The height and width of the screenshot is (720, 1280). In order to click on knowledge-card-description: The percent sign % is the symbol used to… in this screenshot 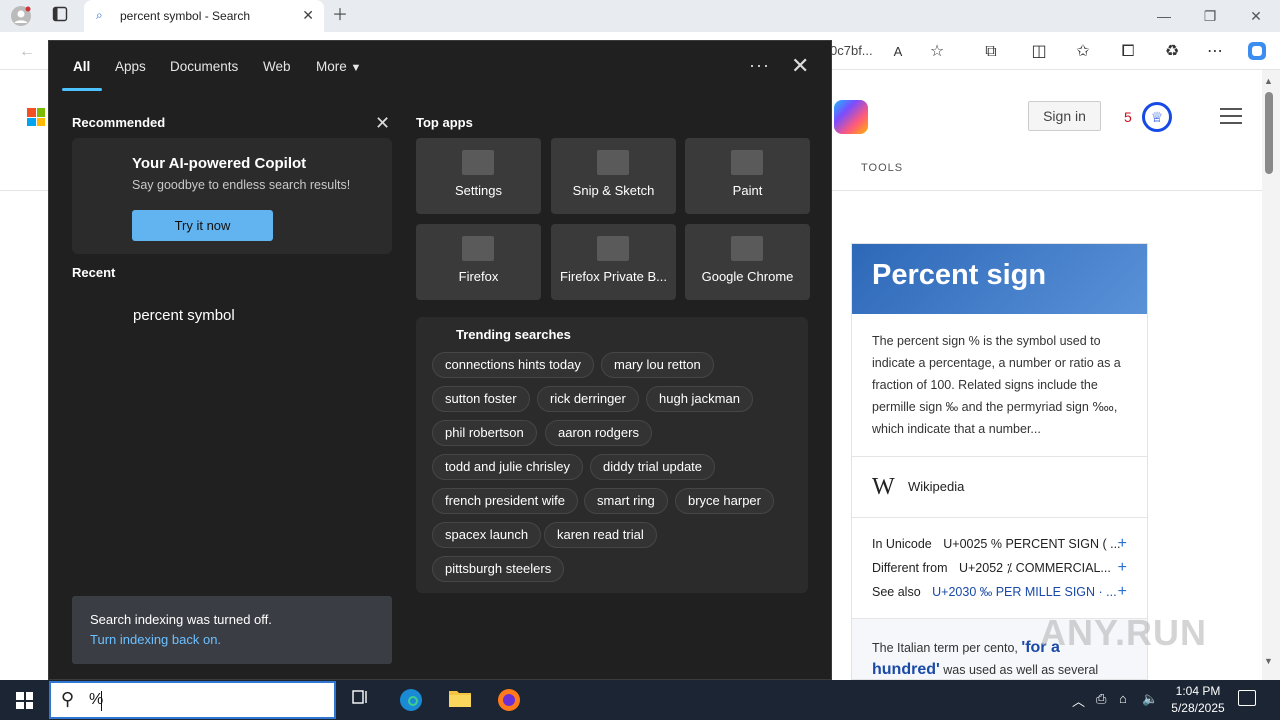, I will do `click(996, 385)`.